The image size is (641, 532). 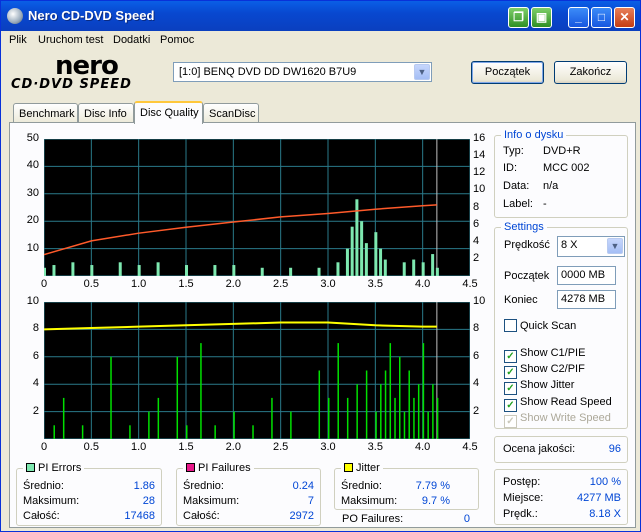 I want to click on pi-errors-total-label: Całość:, so click(x=41, y=516).